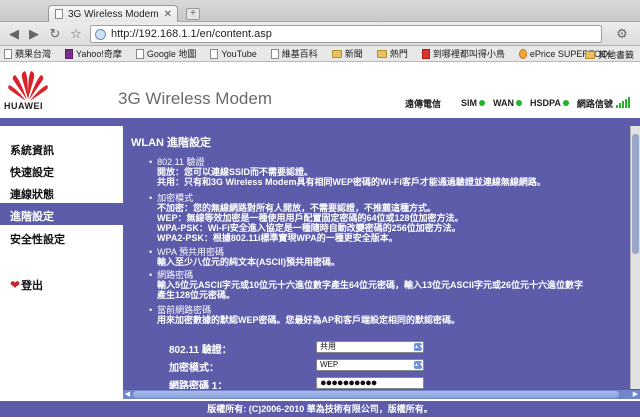 This screenshot has width=640, height=417. I want to click on bookmark-item: Yahoo!奇摩, so click(93, 53).